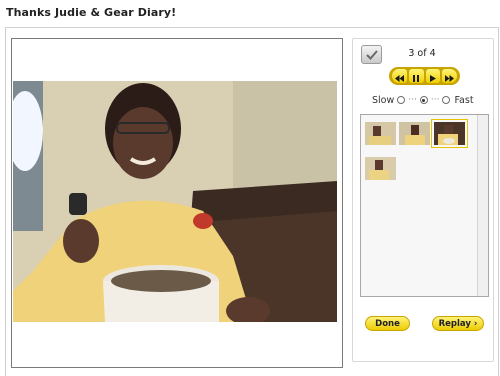 This screenshot has height=376, width=500. What do you see at coordinates (401, 100) in the screenshot?
I see `speed-slow-radio` at bounding box center [401, 100].